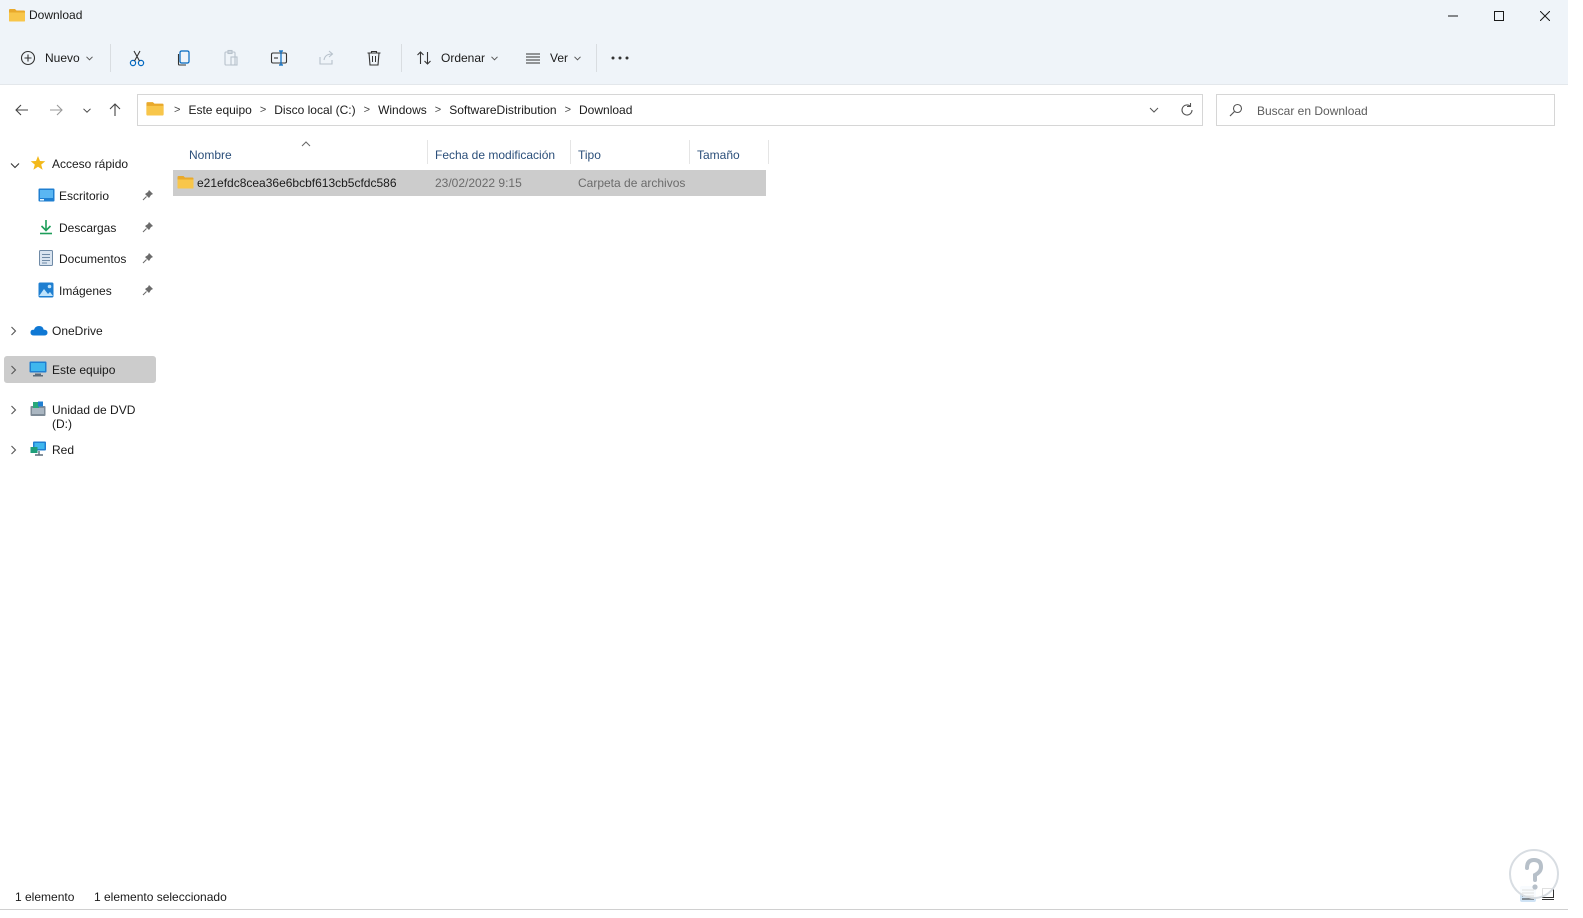  What do you see at coordinates (718, 155) in the screenshot?
I see `column-header-size: Tamaño` at bounding box center [718, 155].